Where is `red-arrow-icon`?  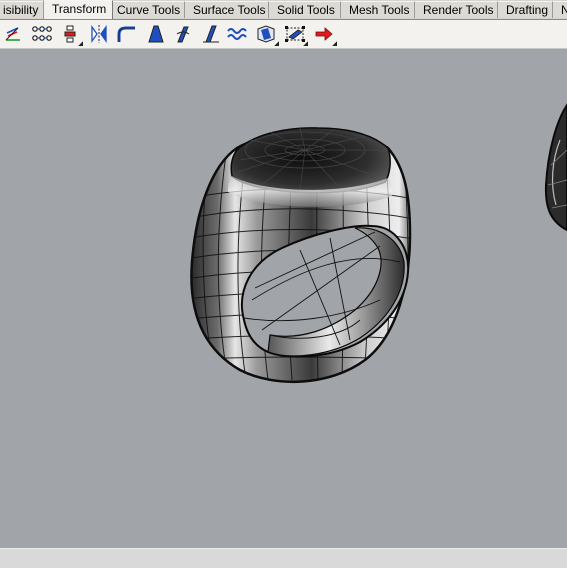
red-arrow-icon is located at coordinates (325, 34).